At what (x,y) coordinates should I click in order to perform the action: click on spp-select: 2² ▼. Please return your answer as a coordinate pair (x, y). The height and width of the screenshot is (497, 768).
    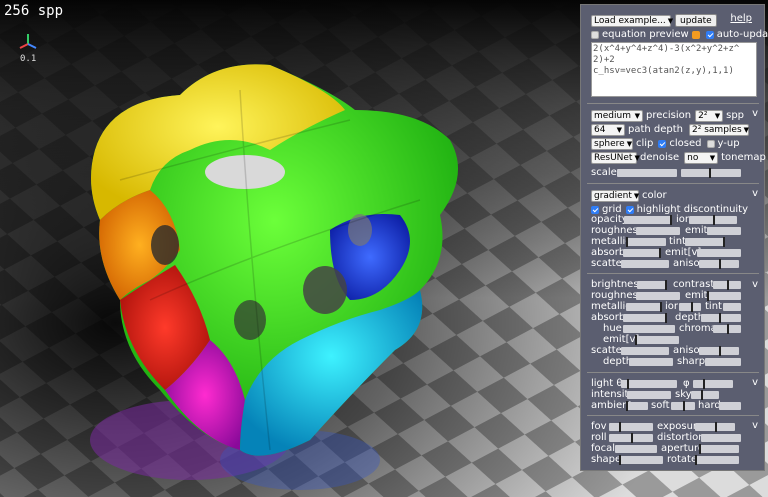
    Looking at the image, I should click on (709, 115).